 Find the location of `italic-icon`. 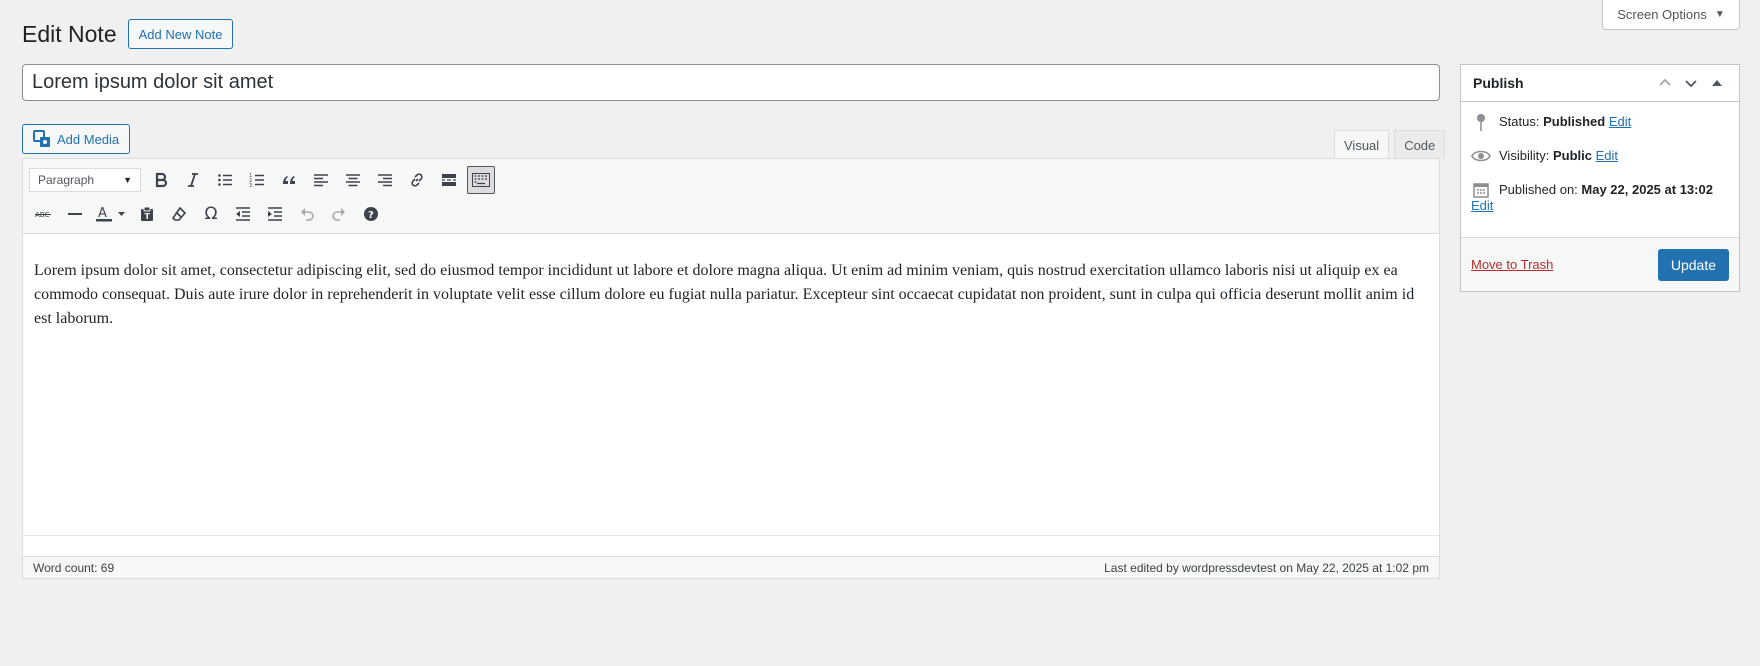

italic-icon is located at coordinates (193, 180).